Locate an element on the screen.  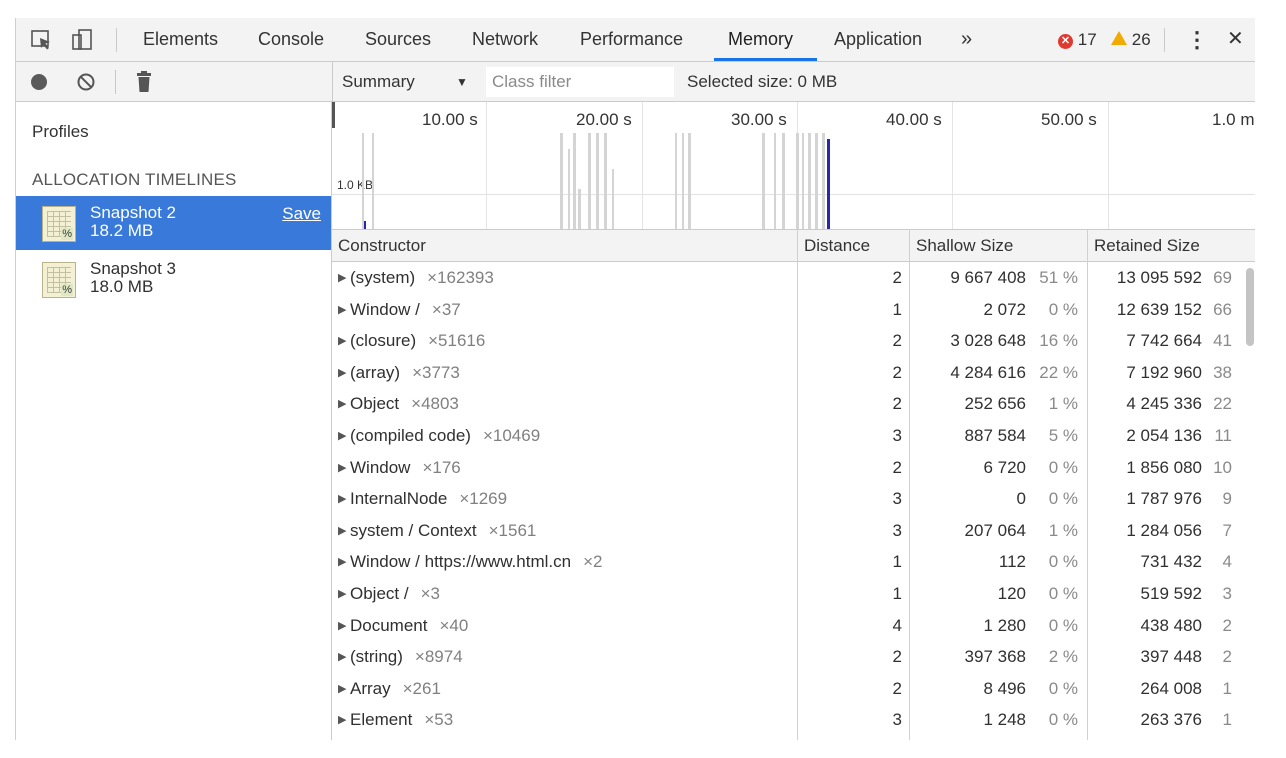
tab-performance: Performance is located at coordinates (631, 39).